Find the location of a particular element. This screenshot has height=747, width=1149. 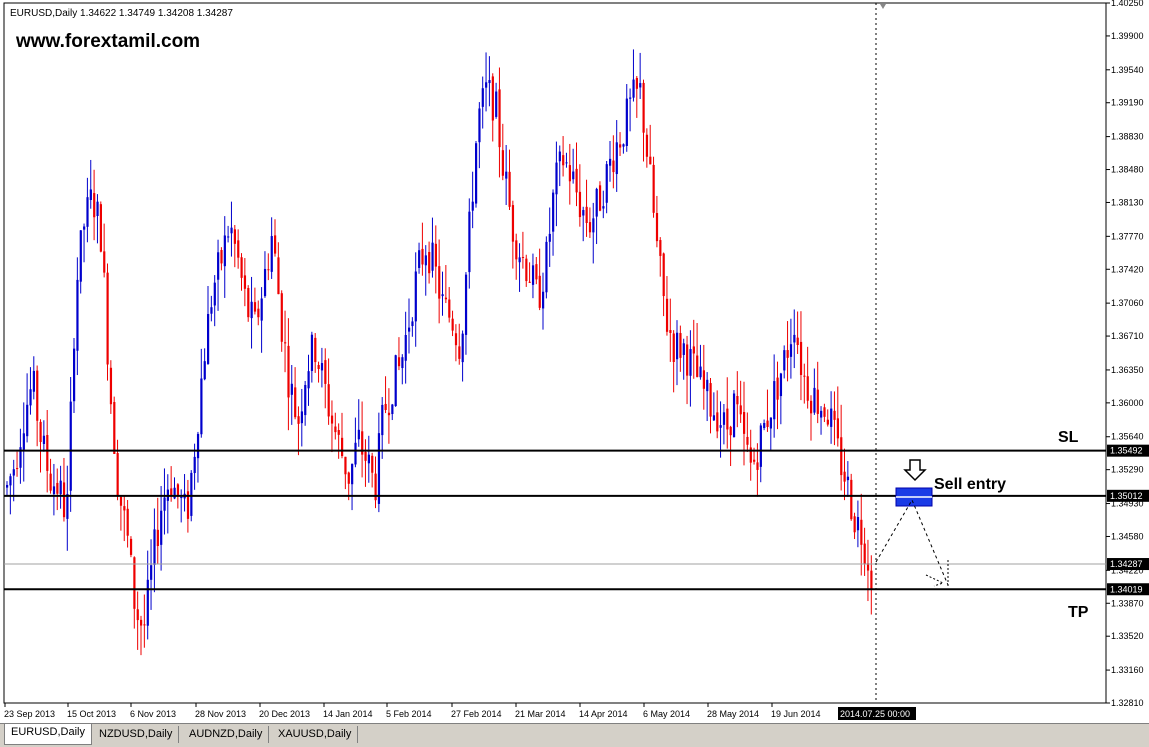

time-tick-label: 19 Jun 2014 is located at coordinates (796, 714).